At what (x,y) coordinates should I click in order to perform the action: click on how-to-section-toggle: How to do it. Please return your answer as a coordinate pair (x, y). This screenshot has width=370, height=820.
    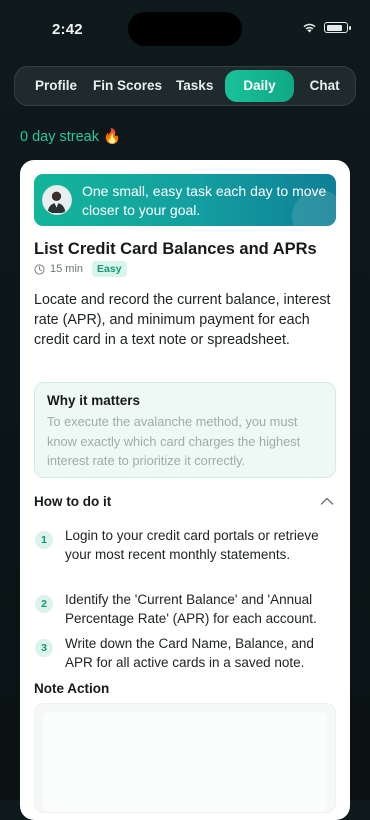
    Looking at the image, I should click on (185, 503).